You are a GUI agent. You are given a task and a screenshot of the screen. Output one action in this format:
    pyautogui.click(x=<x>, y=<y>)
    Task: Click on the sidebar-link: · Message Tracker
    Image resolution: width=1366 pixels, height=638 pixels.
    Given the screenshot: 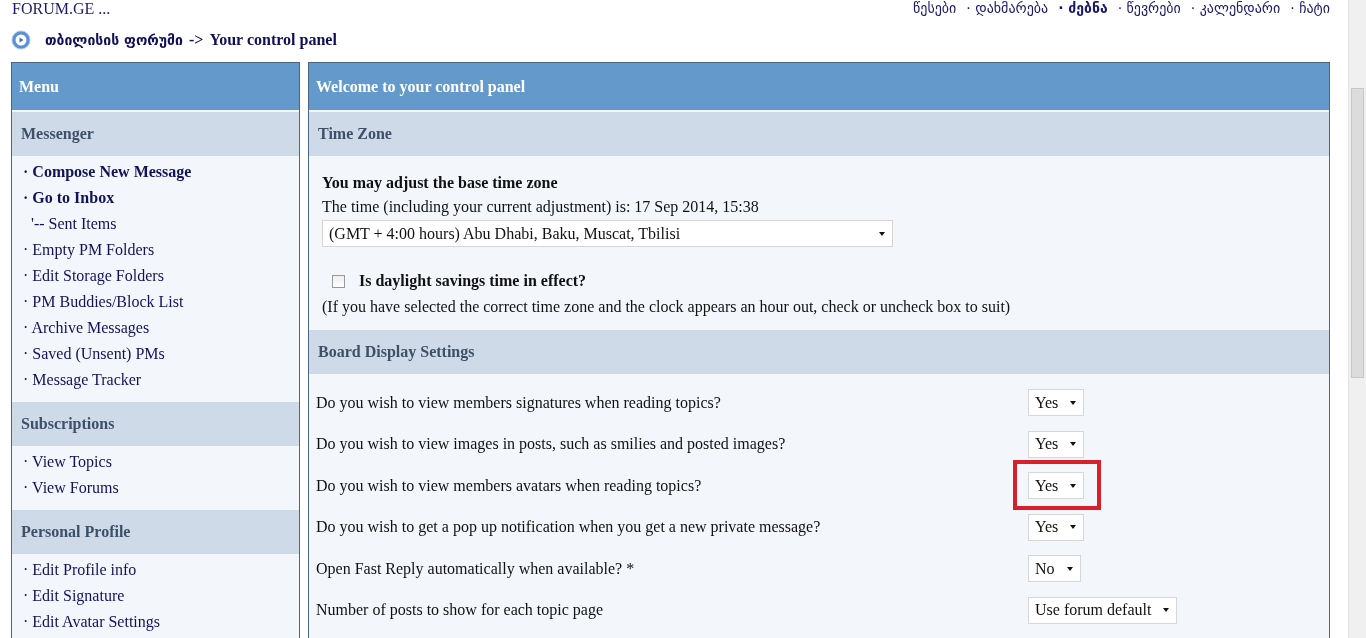 What is the action you would take?
    pyautogui.click(x=82, y=380)
    